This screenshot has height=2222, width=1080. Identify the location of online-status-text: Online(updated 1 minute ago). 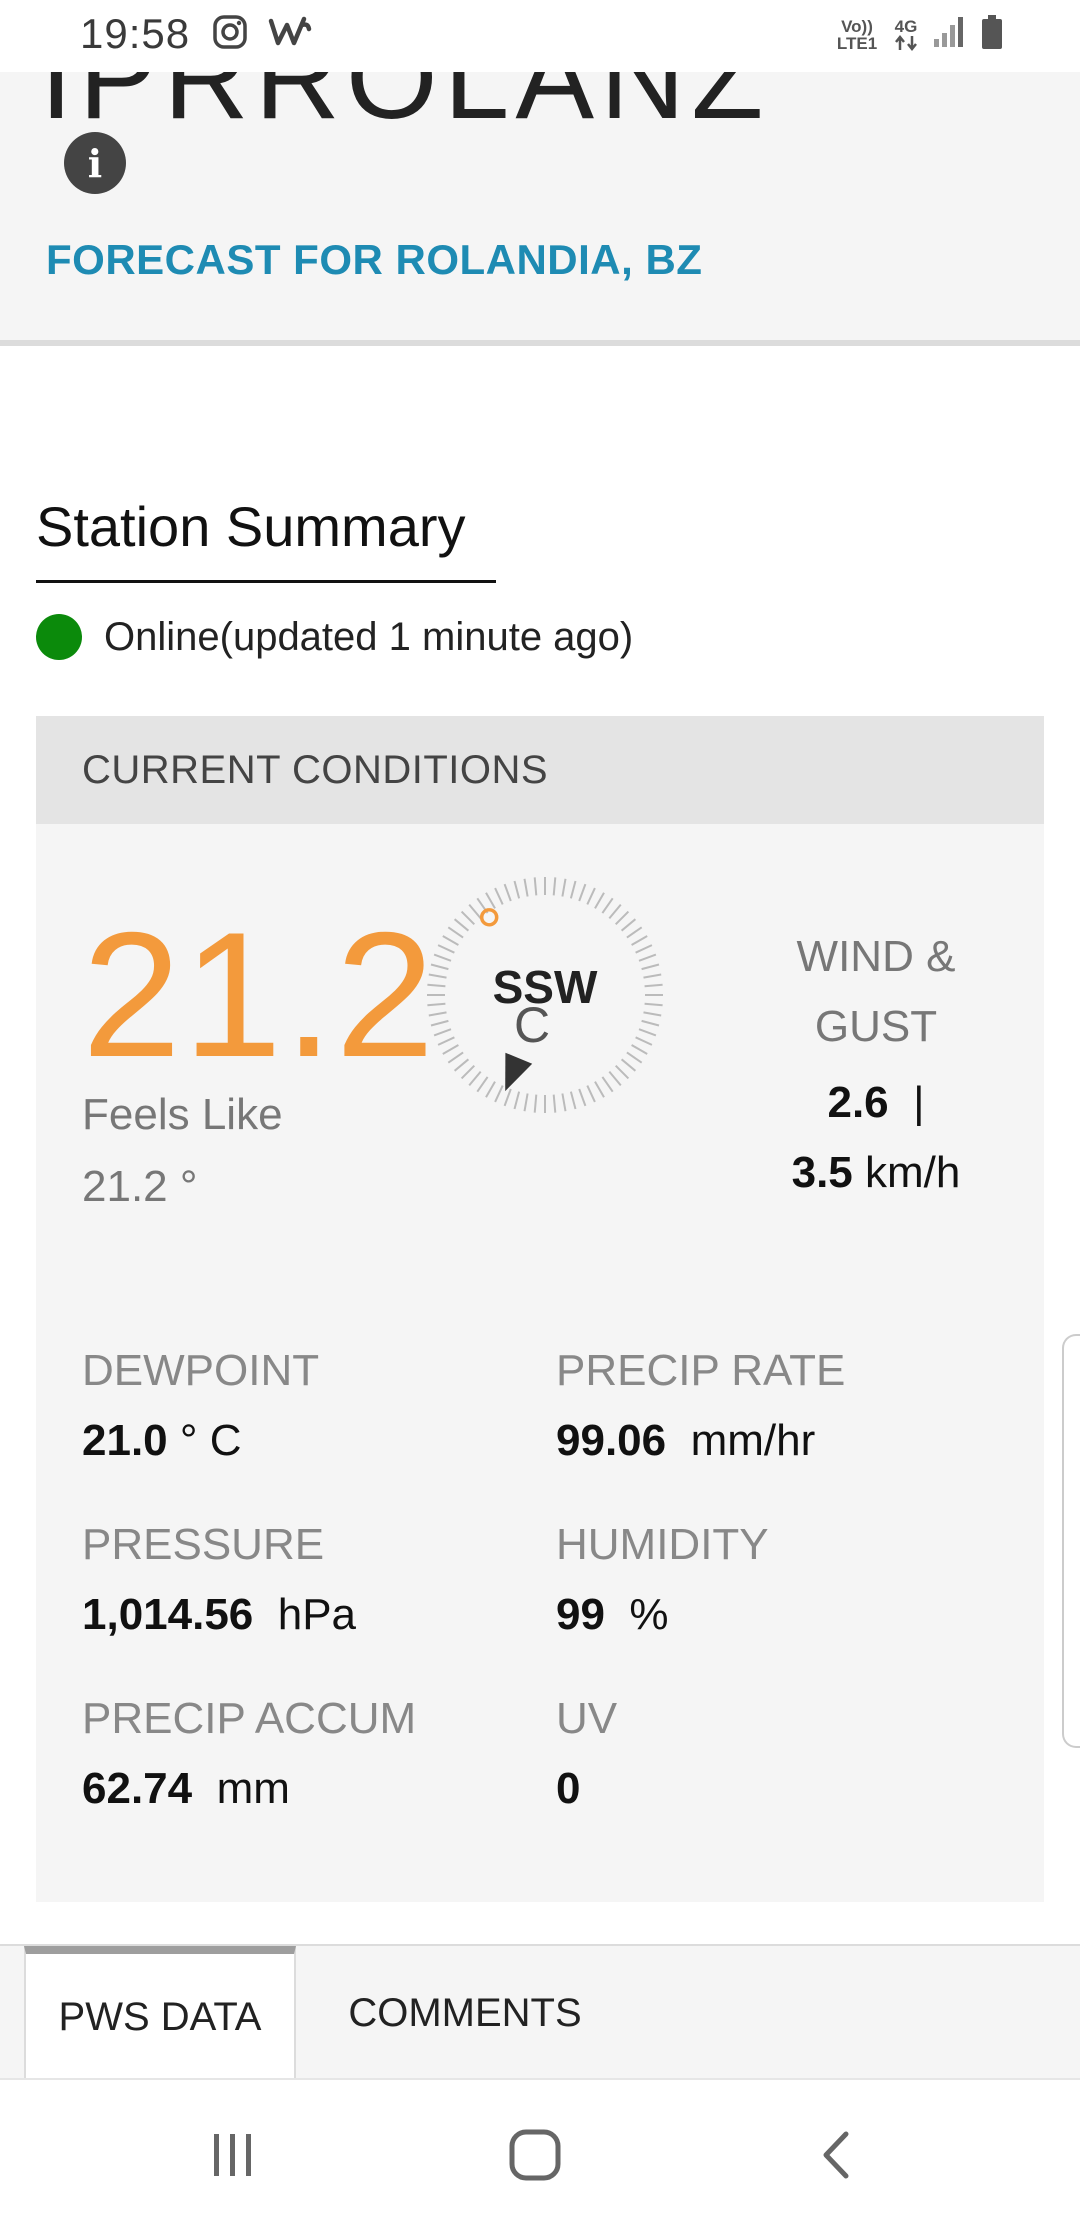
(369, 636).